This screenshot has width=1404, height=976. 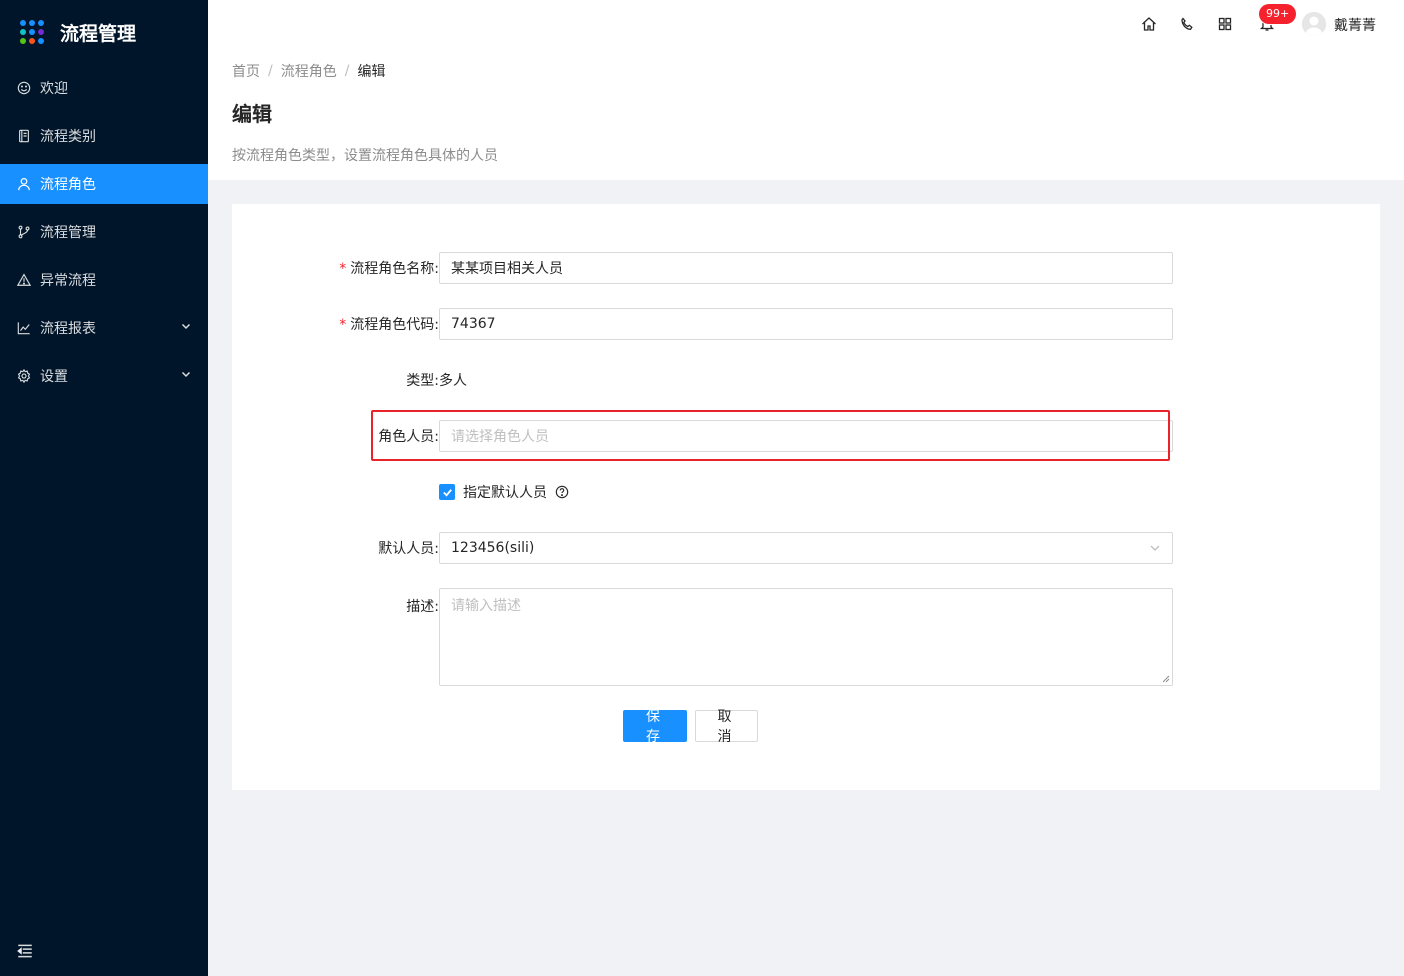 What do you see at coordinates (104, 376) in the screenshot?
I see `sidebar-item-settings: 设置` at bounding box center [104, 376].